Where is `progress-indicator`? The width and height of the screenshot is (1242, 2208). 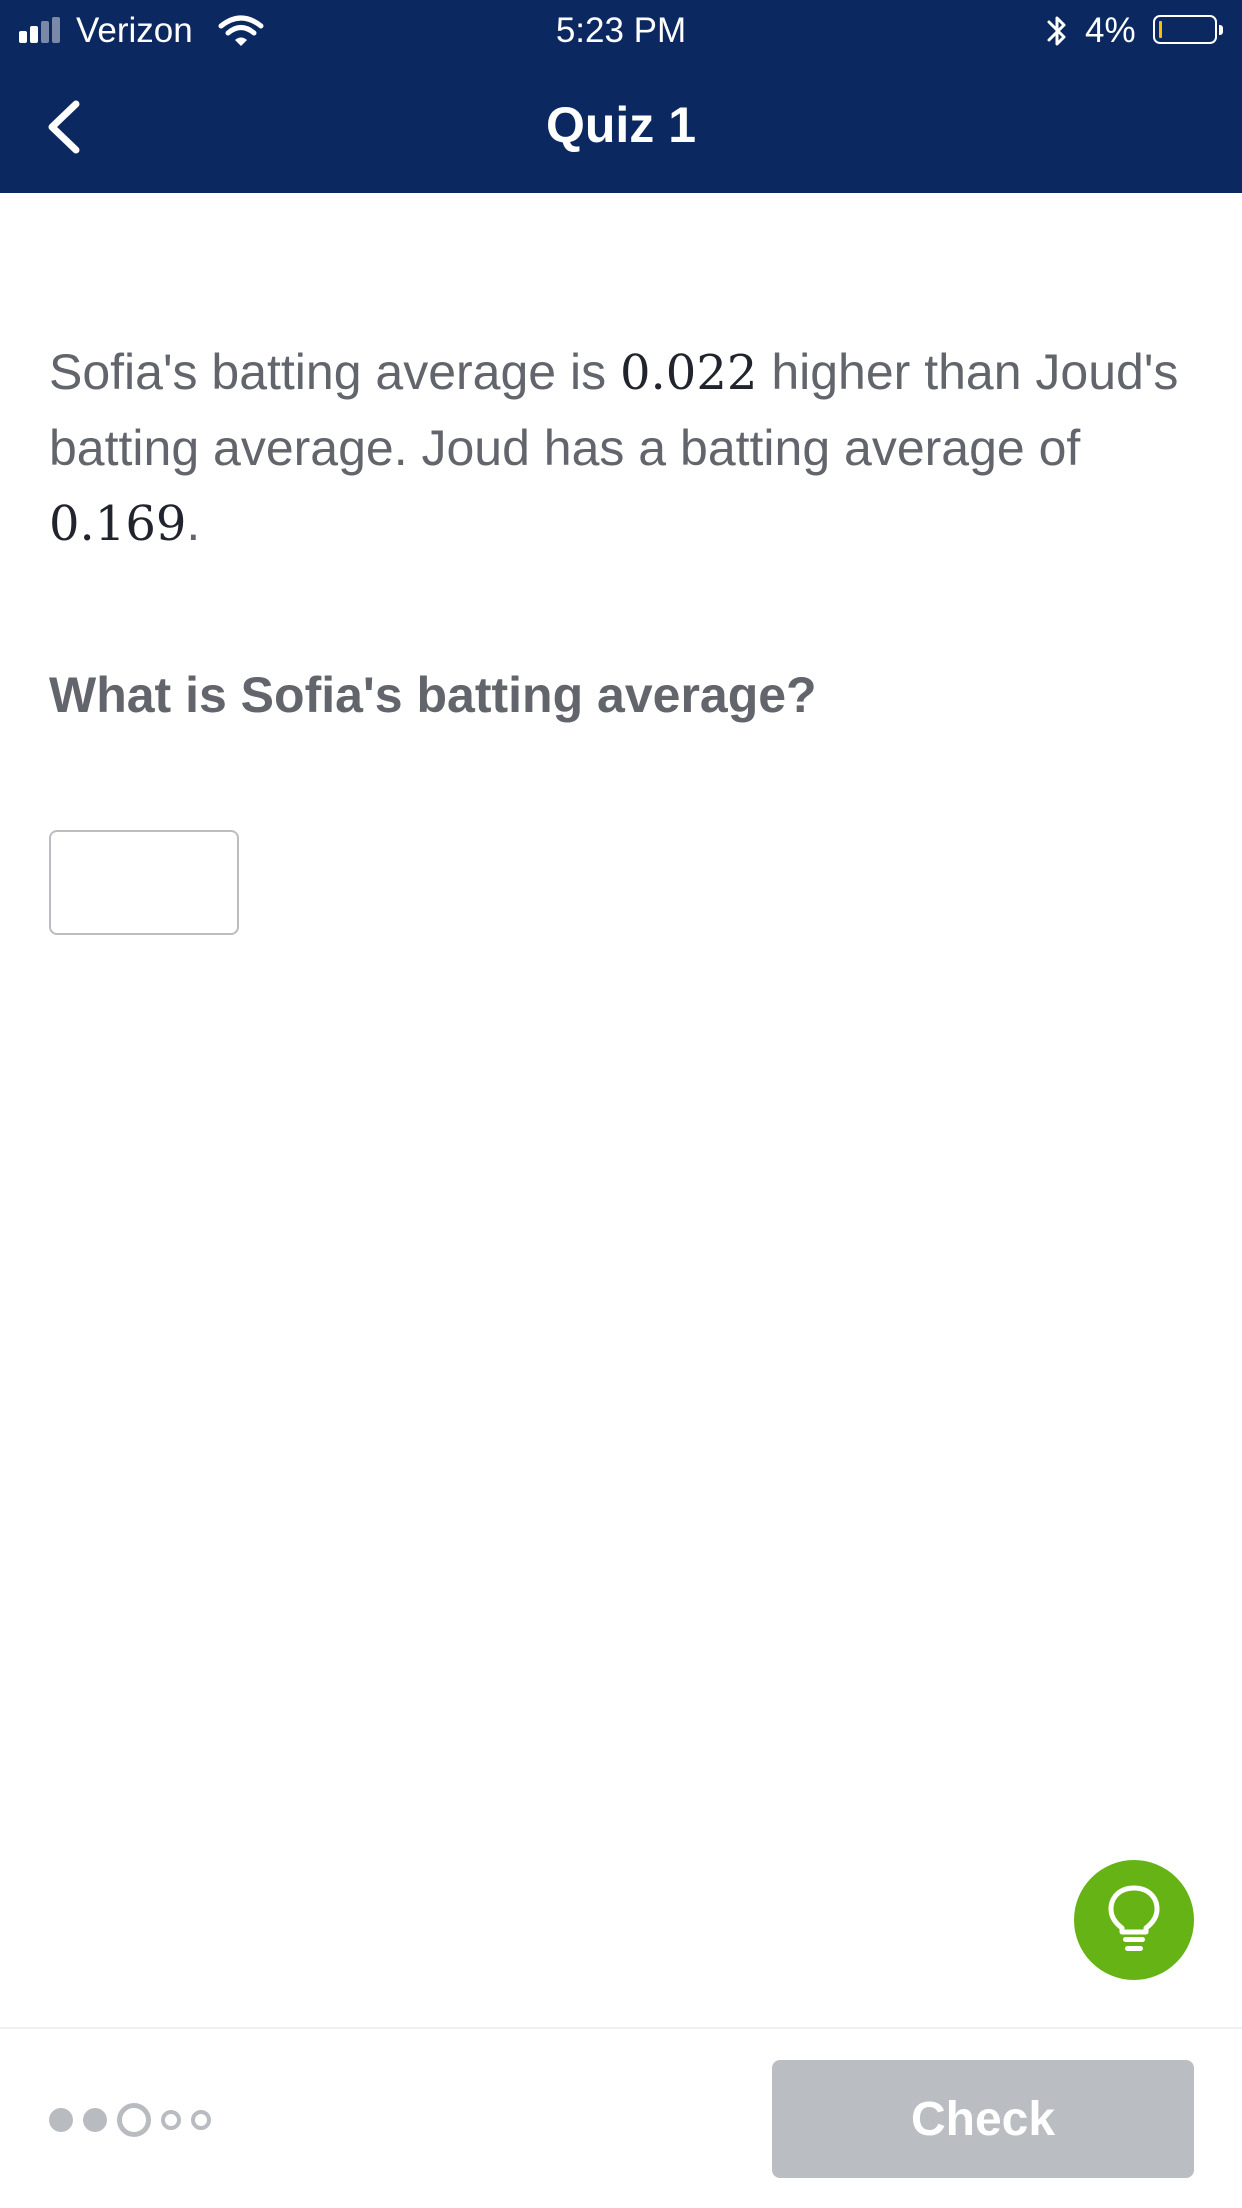
progress-indicator is located at coordinates (144, 2120).